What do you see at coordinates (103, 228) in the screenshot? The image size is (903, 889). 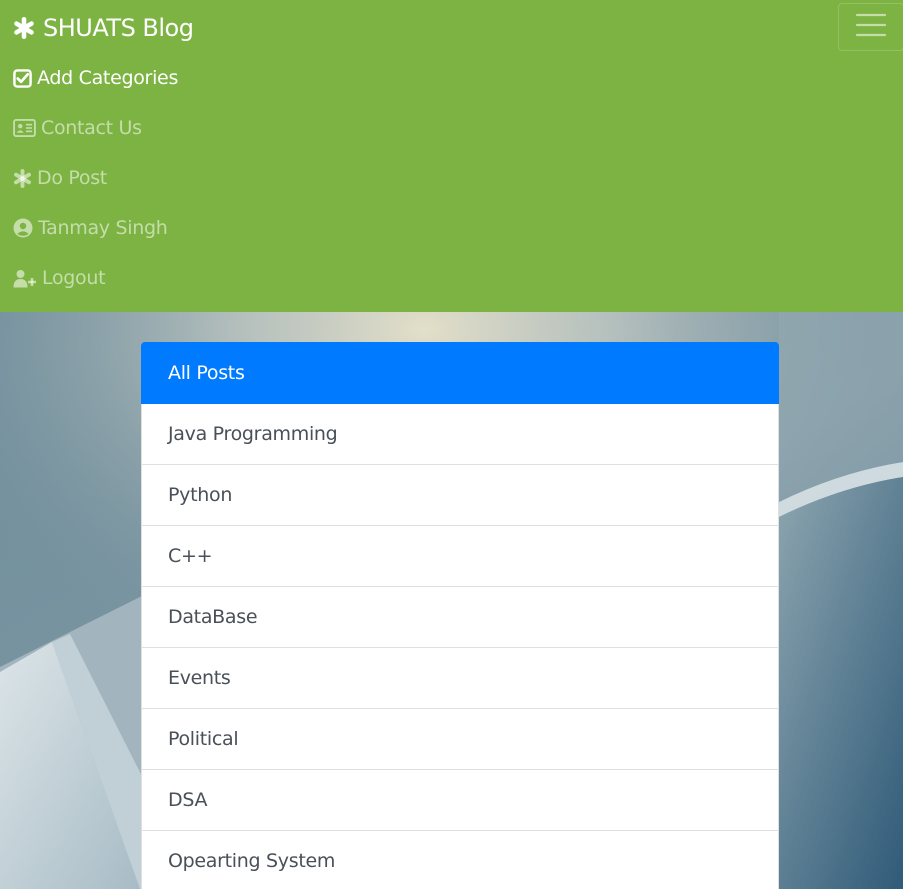 I see `nav-profile-label: Tanmay Singh` at bounding box center [103, 228].